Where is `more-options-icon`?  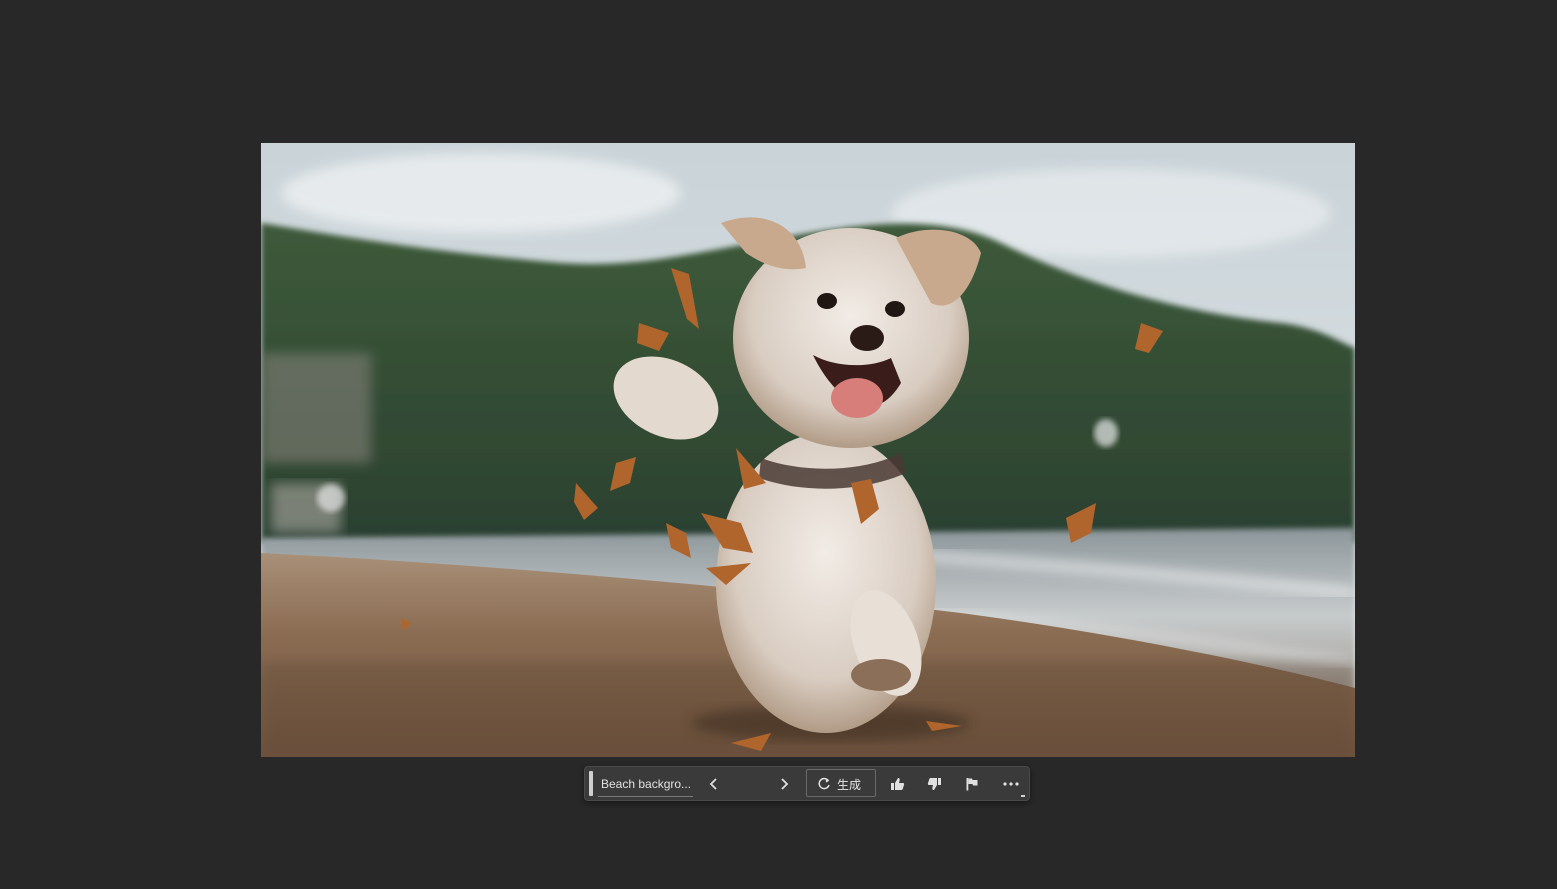 more-options-icon is located at coordinates (1011, 784).